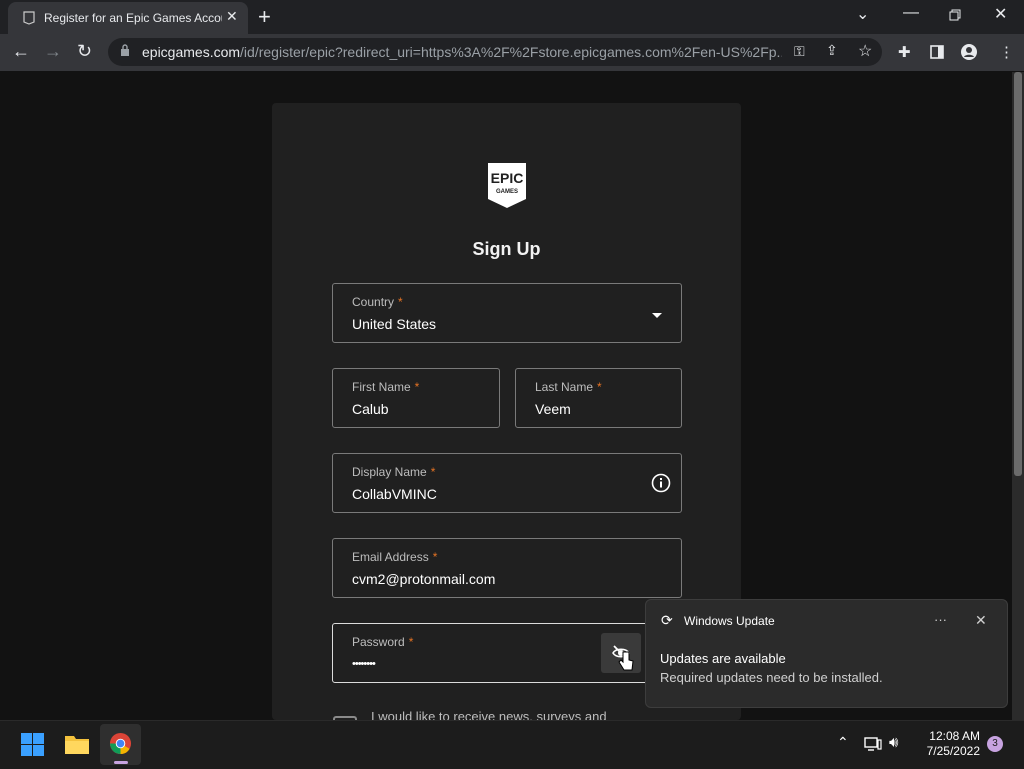  What do you see at coordinates (799, 51) in the screenshot?
I see `password-key-icon: ⚿` at bounding box center [799, 51].